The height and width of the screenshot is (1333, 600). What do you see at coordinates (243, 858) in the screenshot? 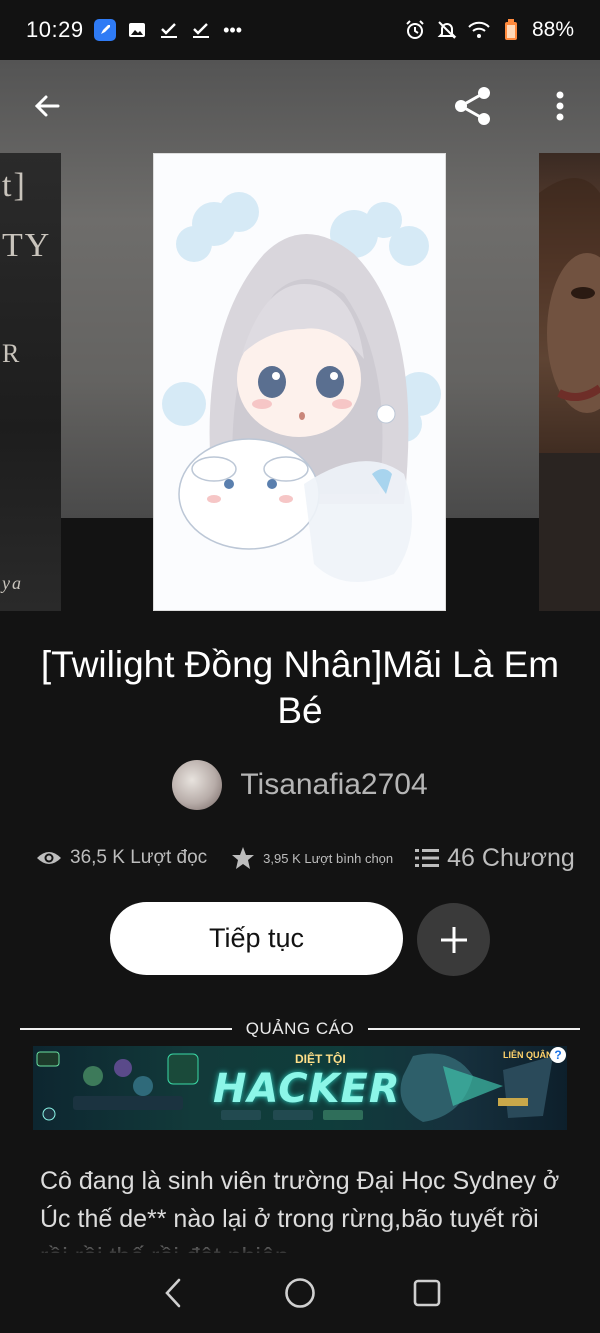
I see `star-icon` at bounding box center [243, 858].